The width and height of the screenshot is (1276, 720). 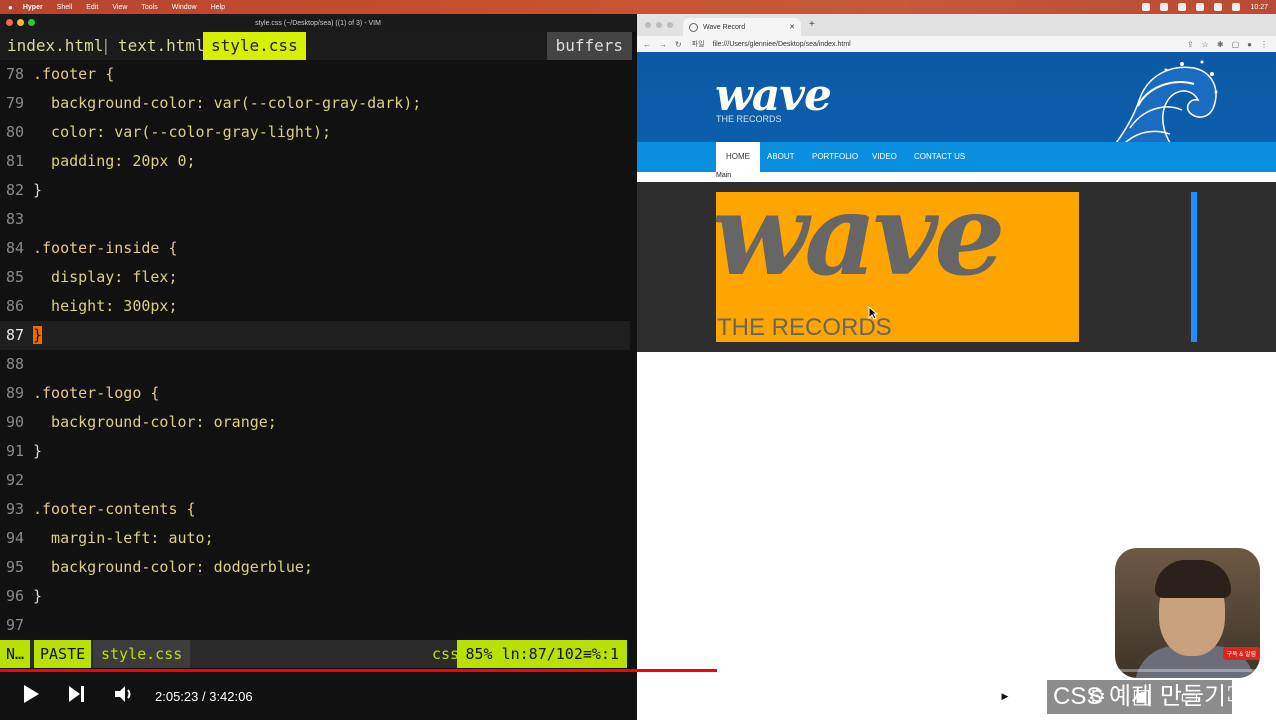 What do you see at coordinates (92, 7) in the screenshot?
I see `menu-edit: Edit` at bounding box center [92, 7].